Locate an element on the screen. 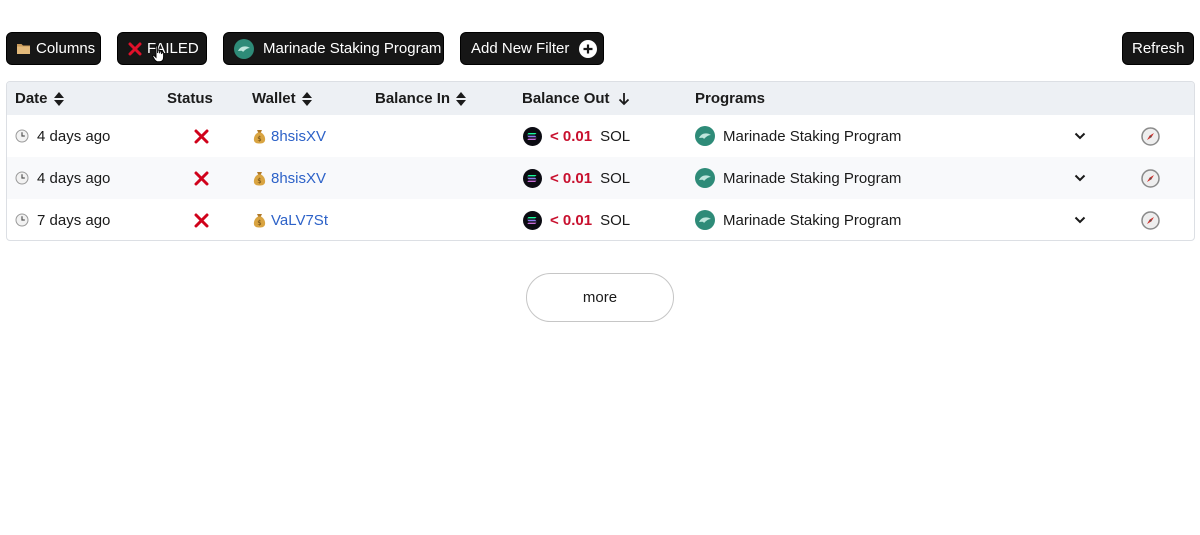  columns-button-label: Columns is located at coordinates (66, 48).